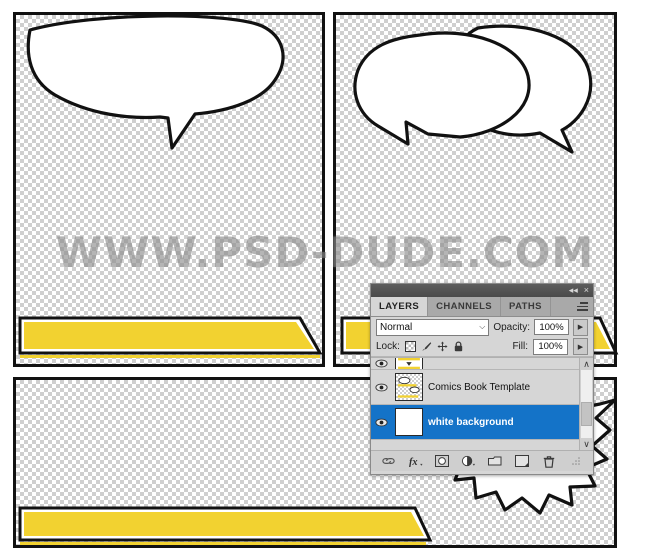 The width and height of the screenshot is (650, 560). What do you see at coordinates (571, 306) in the screenshot?
I see `tabs-filler` at bounding box center [571, 306].